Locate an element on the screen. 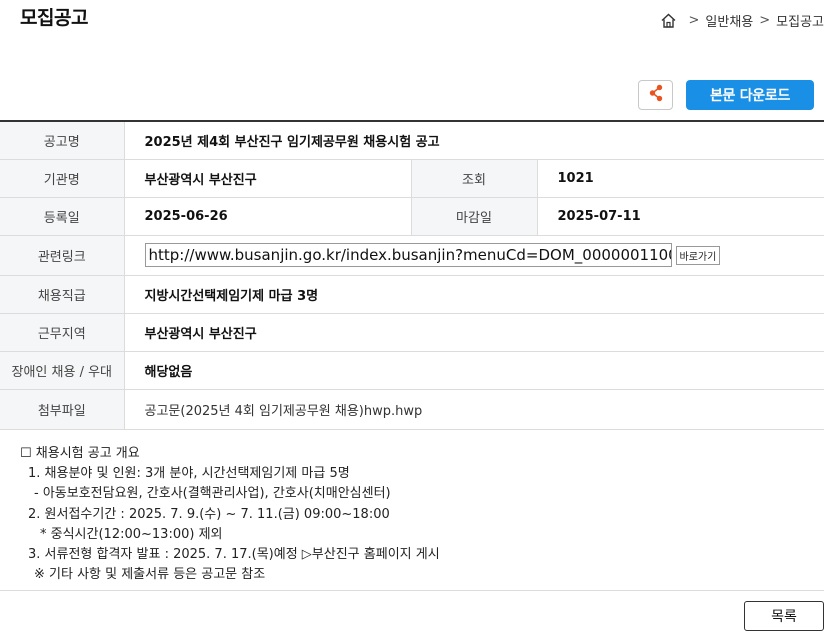  row-agency: 기관명 부산광역시 부산진구 조회 1021 is located at coordinates (412, 178).